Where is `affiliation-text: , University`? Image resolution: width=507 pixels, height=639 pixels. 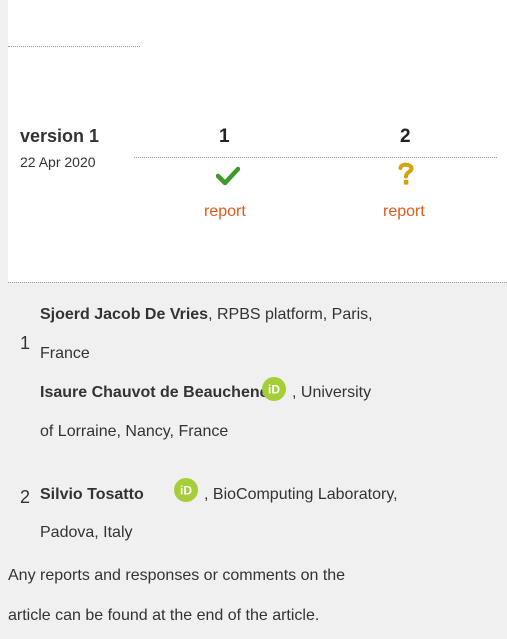 affiliation-text: , University is located at coordinates (332, 392).